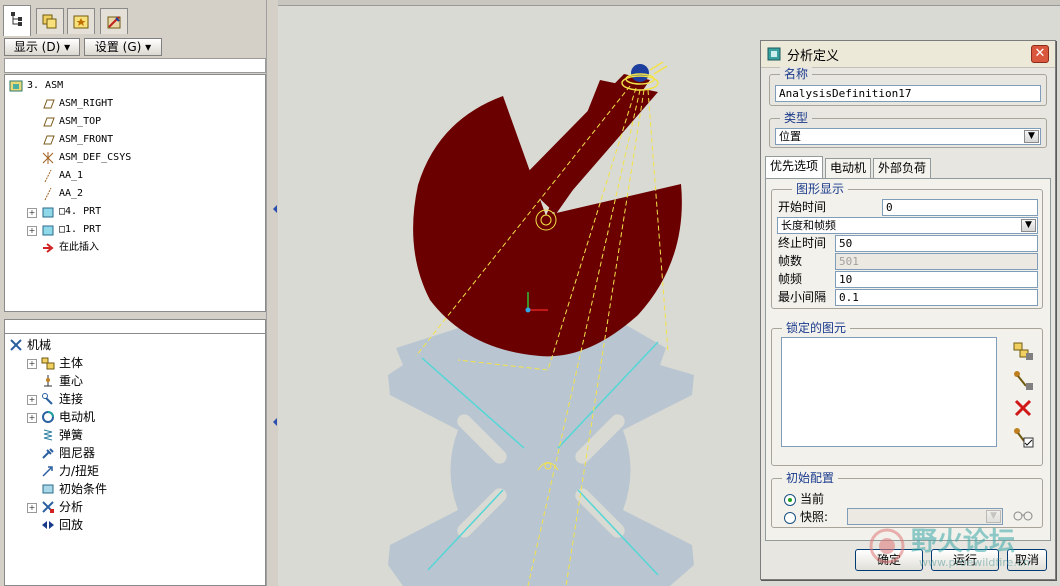 Image resolution: width=1060 pixels, height=586 pixels. I want to click on name-group-label: 名称, so click(796, 74).